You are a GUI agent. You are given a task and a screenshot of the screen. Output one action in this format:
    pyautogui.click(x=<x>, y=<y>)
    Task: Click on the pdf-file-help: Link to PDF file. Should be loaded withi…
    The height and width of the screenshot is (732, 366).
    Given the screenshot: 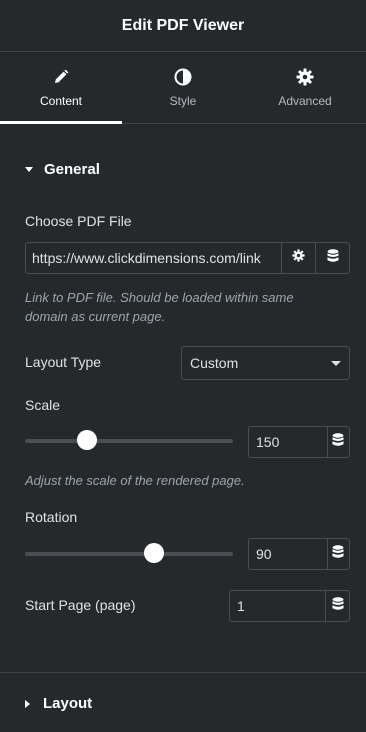 What is the action you would take?
    pyautogui.click(x=159, y=307)
    